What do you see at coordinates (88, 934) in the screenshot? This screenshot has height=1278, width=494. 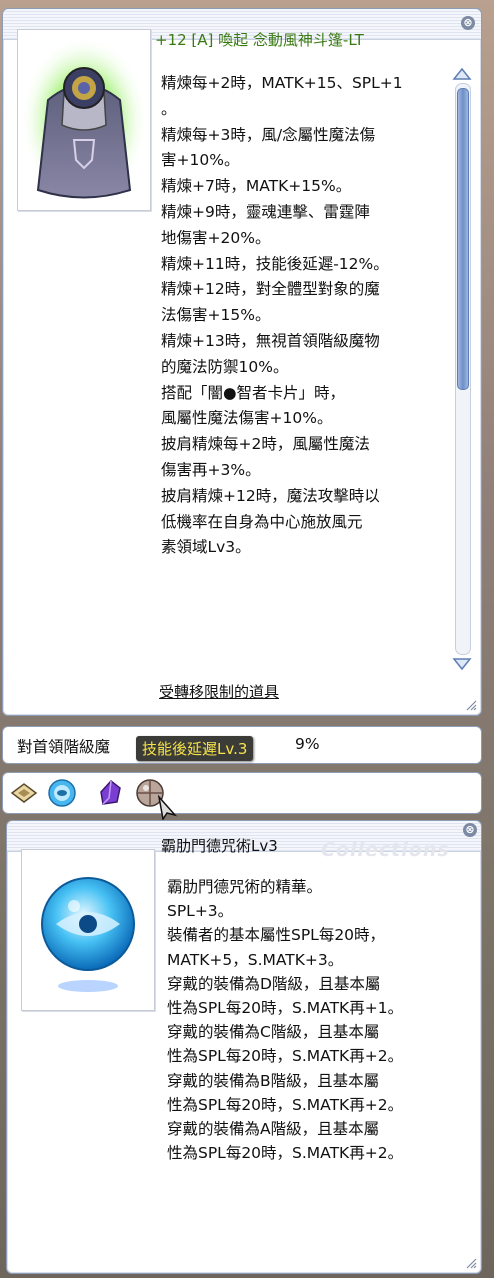 I see `blue-orb-card-icon` at bounding box center [88, 934].